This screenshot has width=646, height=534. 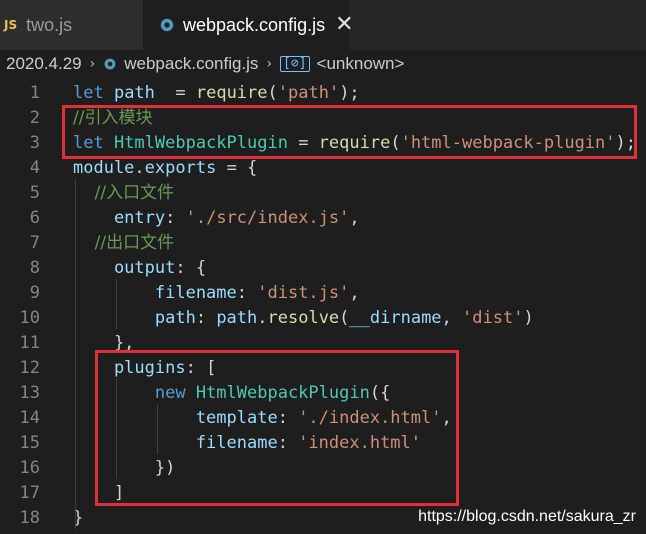 I want to click on js-icon: JS, so click(x=11, y=25).